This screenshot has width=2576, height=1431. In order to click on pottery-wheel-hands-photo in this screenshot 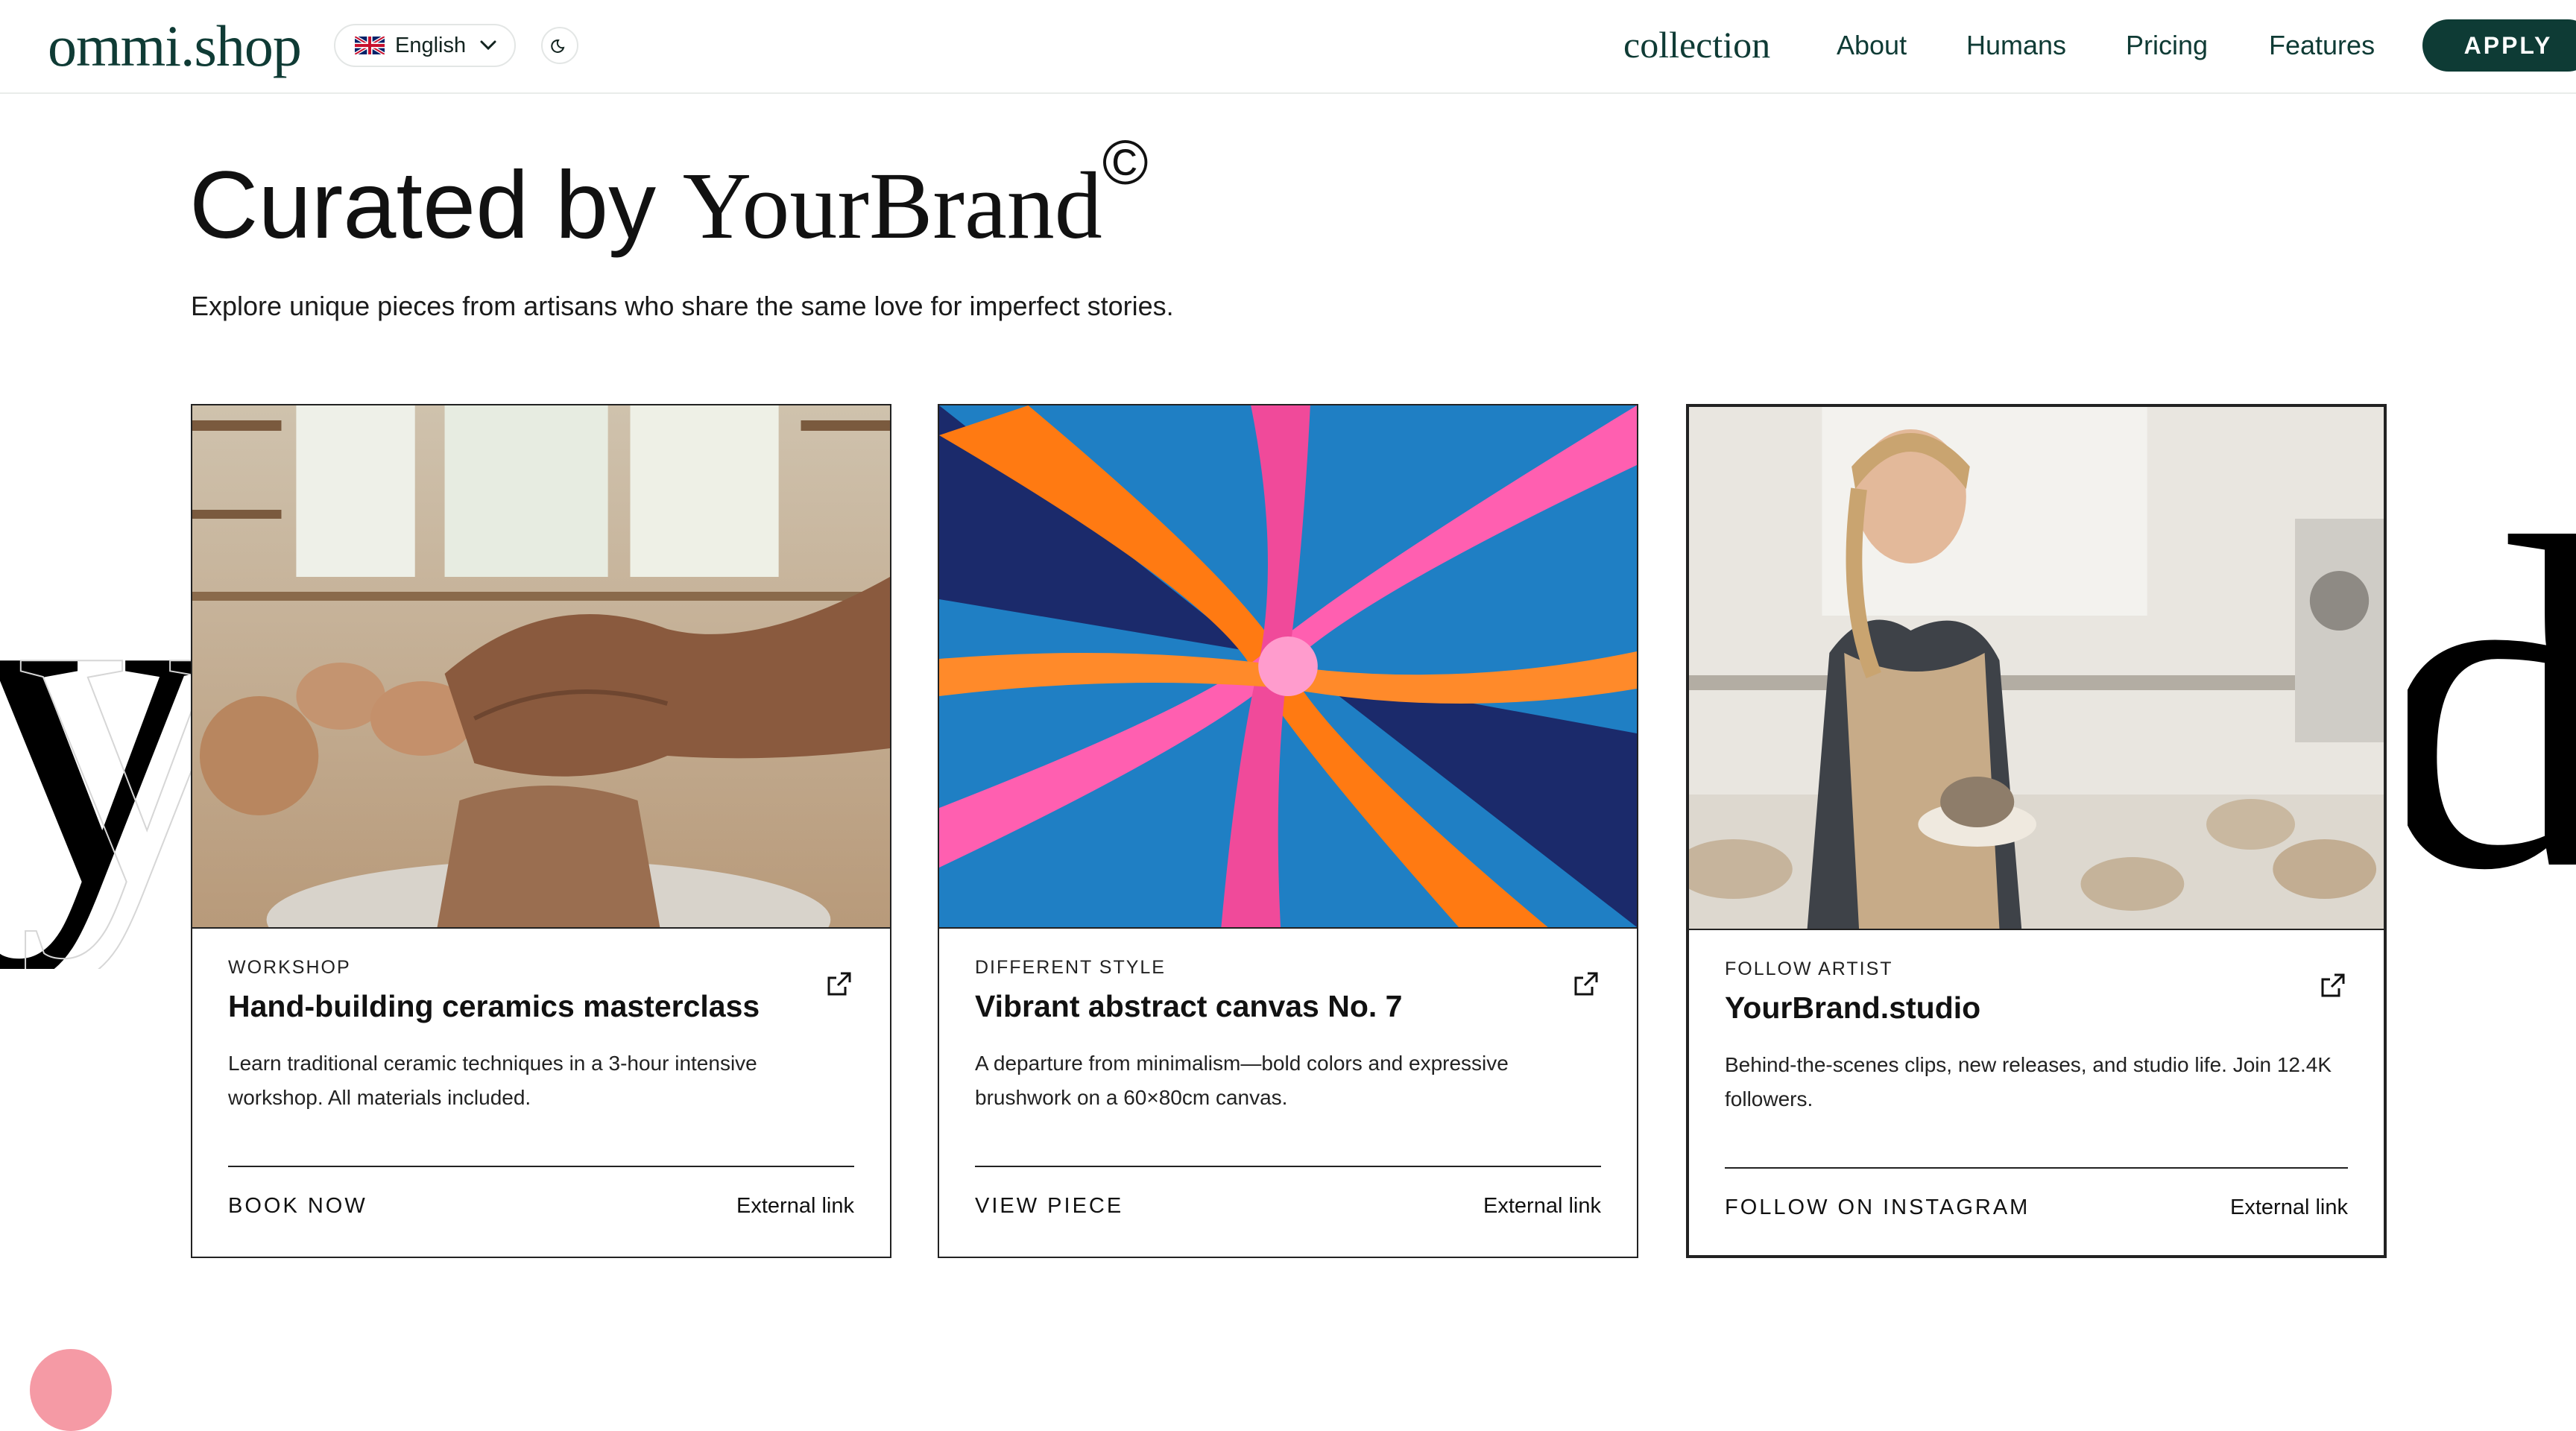, I will do `click(541, 667)`.